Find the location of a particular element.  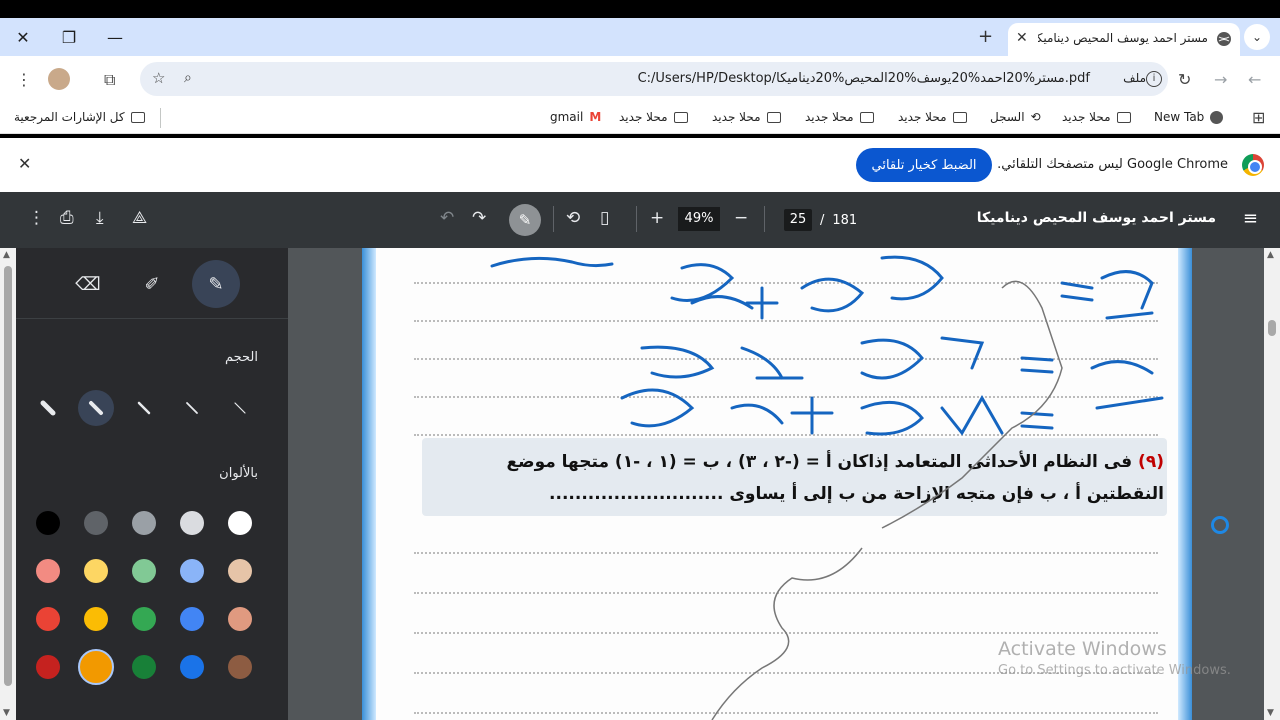

pen-tool-icon: ✎ is located at coordinates (216, 284).